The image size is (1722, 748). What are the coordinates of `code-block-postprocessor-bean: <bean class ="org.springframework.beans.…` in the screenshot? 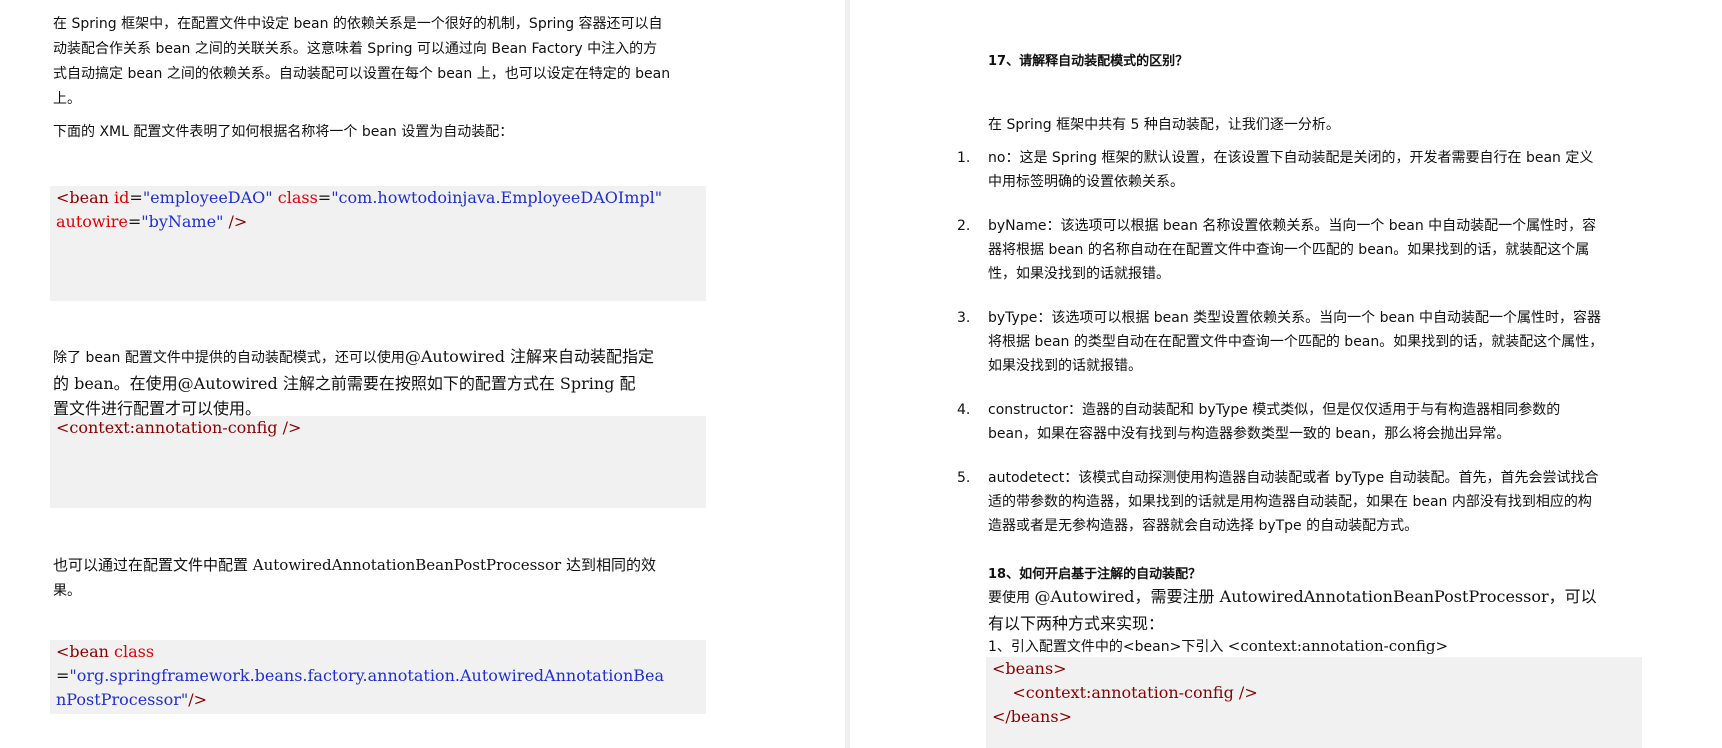 It's located at (378, 677).